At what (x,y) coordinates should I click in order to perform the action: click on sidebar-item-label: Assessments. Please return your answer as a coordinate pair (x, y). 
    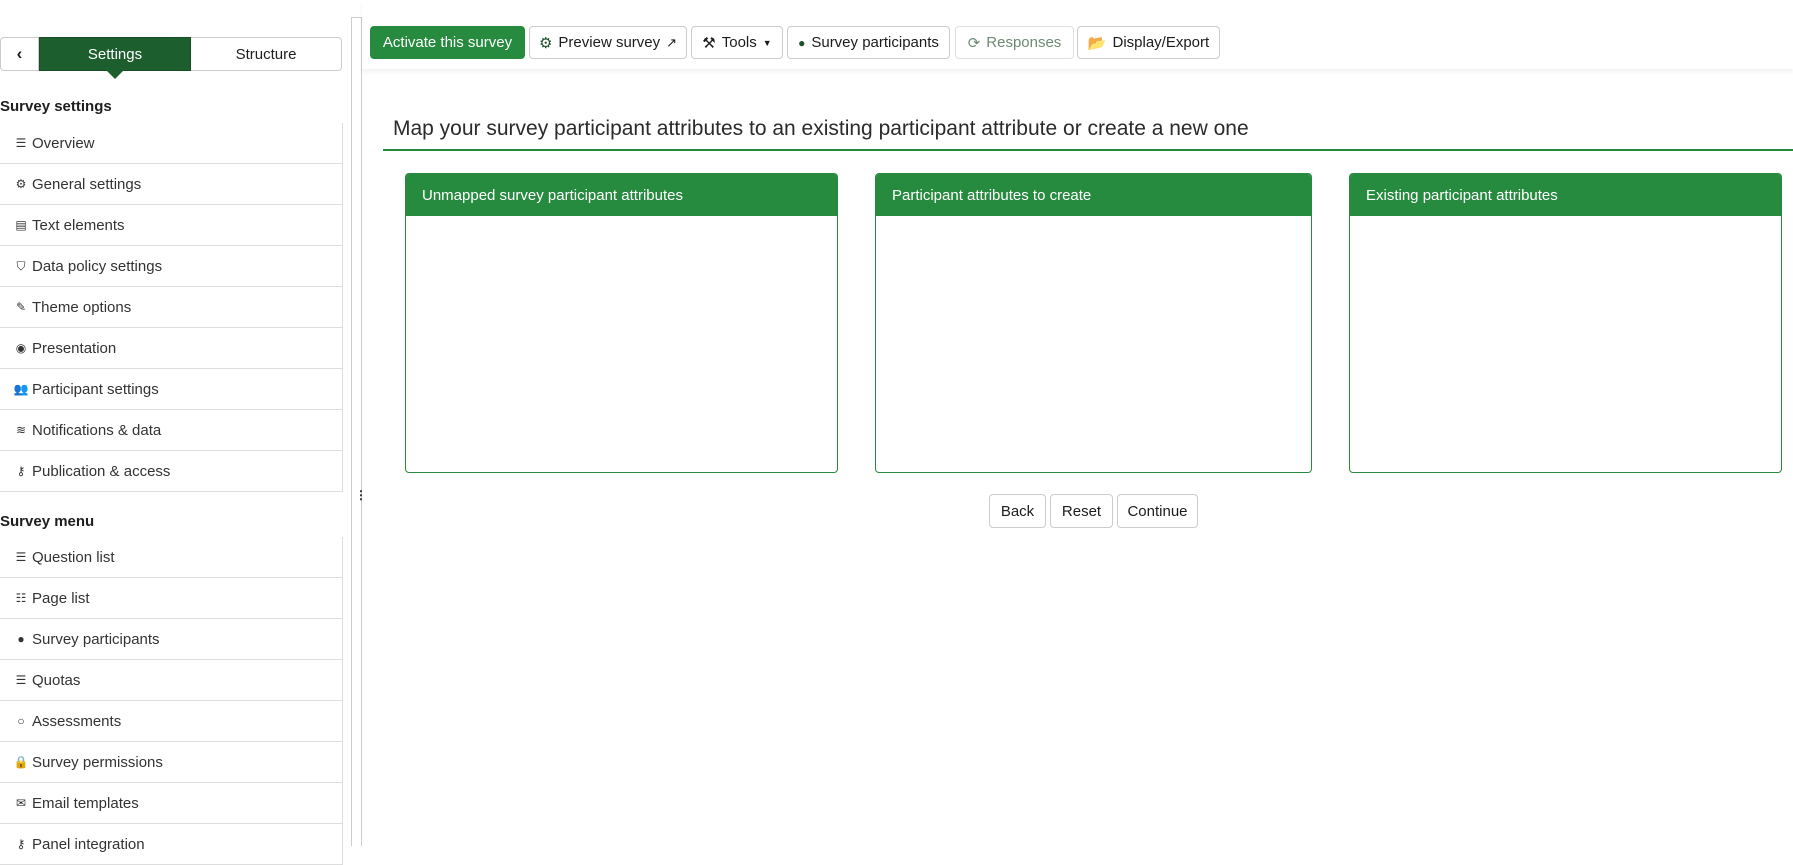
    Looking at the image, I should click on (77, 721).